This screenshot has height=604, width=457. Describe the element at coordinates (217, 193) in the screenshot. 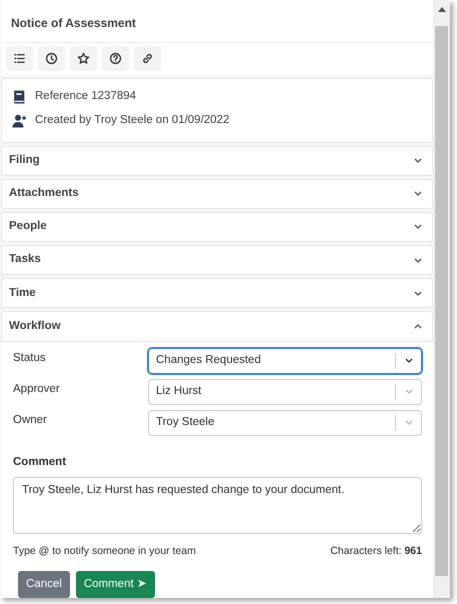

I see `accordion-header: Attachments` at that location.